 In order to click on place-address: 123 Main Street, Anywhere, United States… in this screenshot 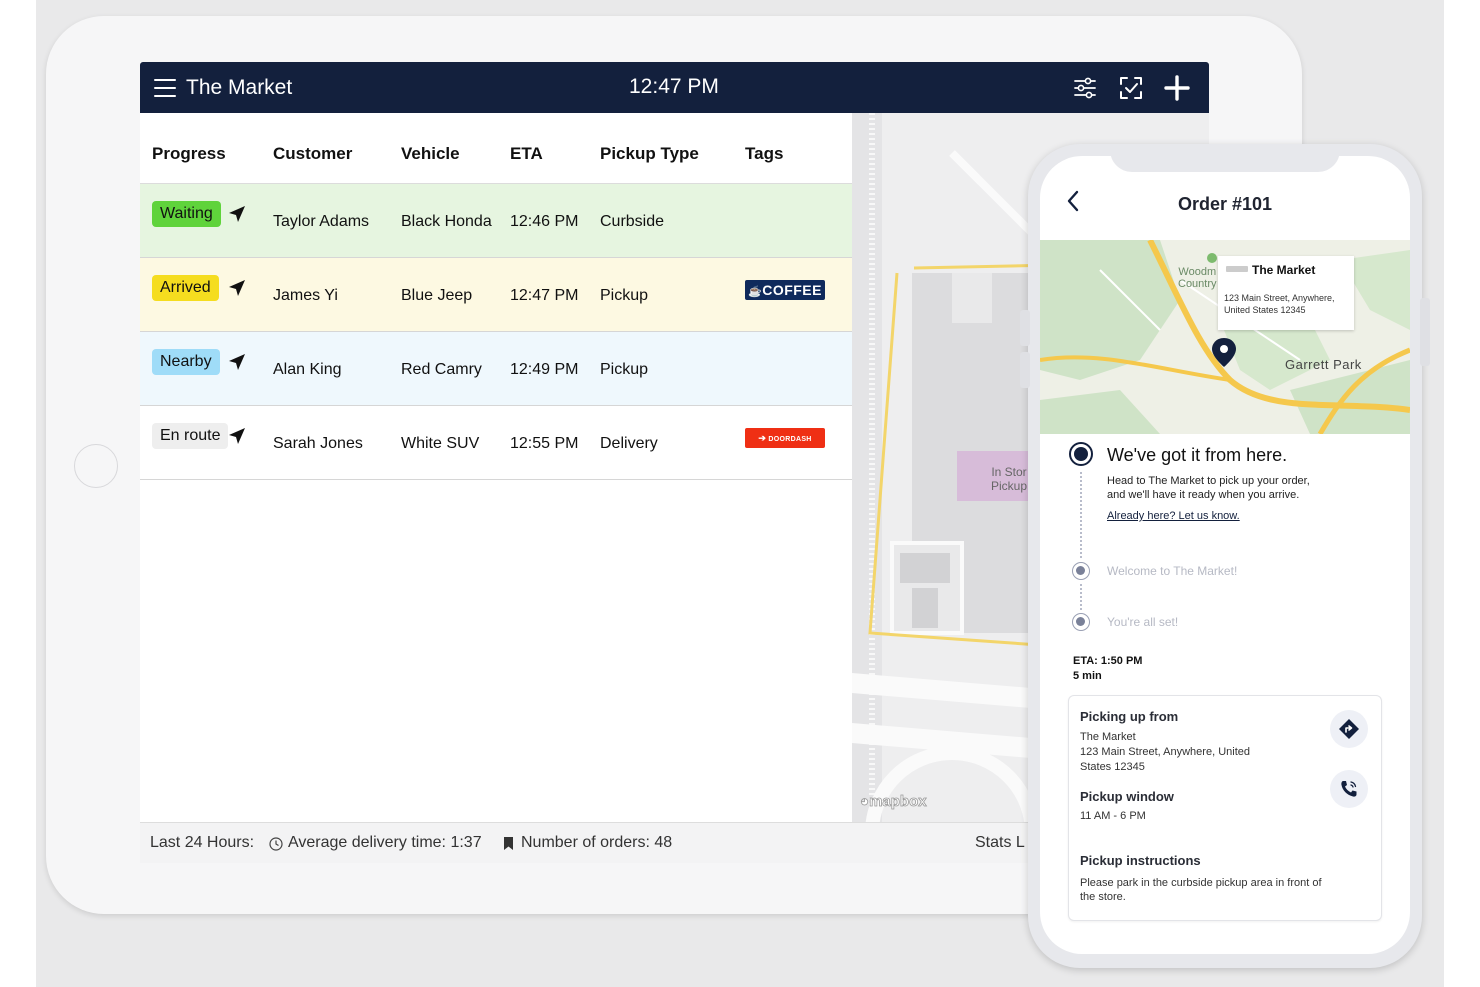, I will do `click(1279, 304)`.